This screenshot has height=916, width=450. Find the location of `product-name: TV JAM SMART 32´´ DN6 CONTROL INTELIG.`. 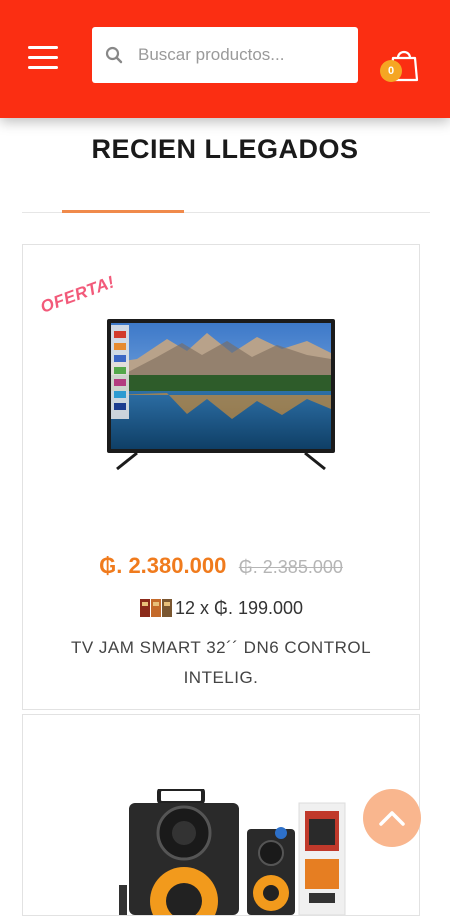

product-name: TV JAM SMART 32´´ DN6 CONTROL INTELIG. is located at coordinates (221, 663).